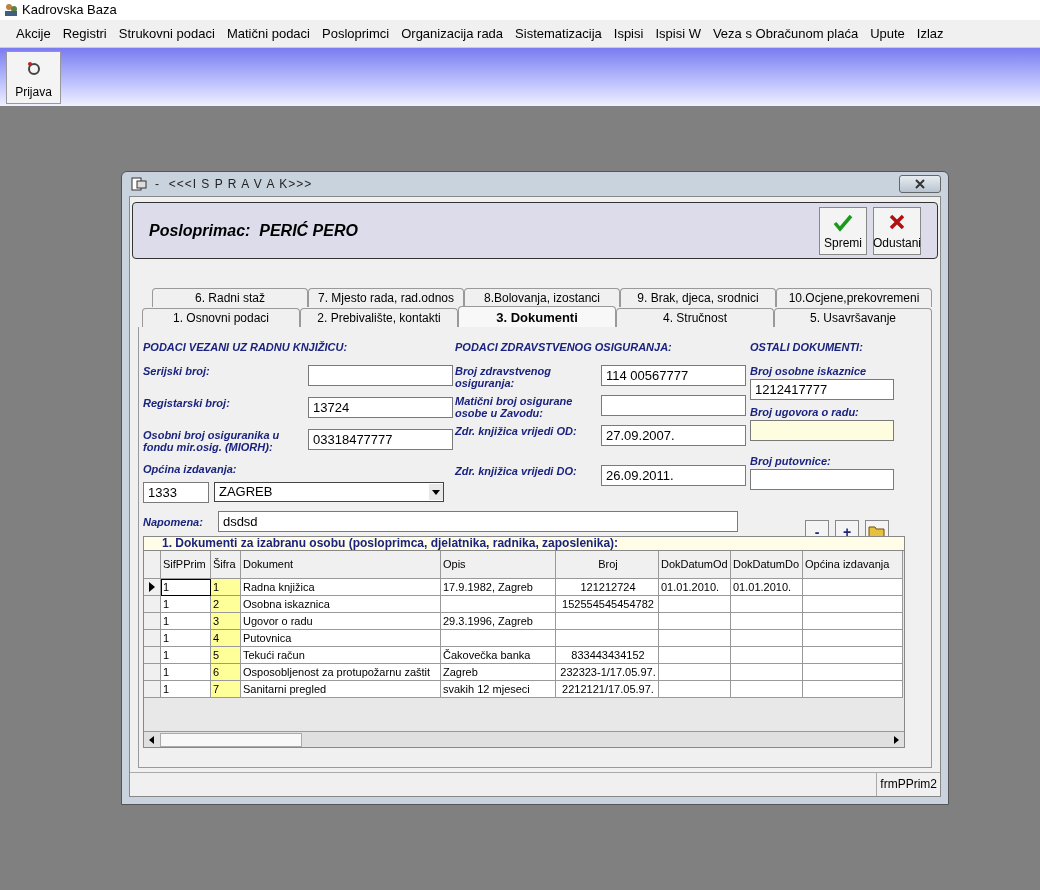 The image size is (1040, 890). What do you see at coordinates (673, 435) in the screenshot?
I see `input-field: 27.09.2007.` at bounding box center [673, 435].